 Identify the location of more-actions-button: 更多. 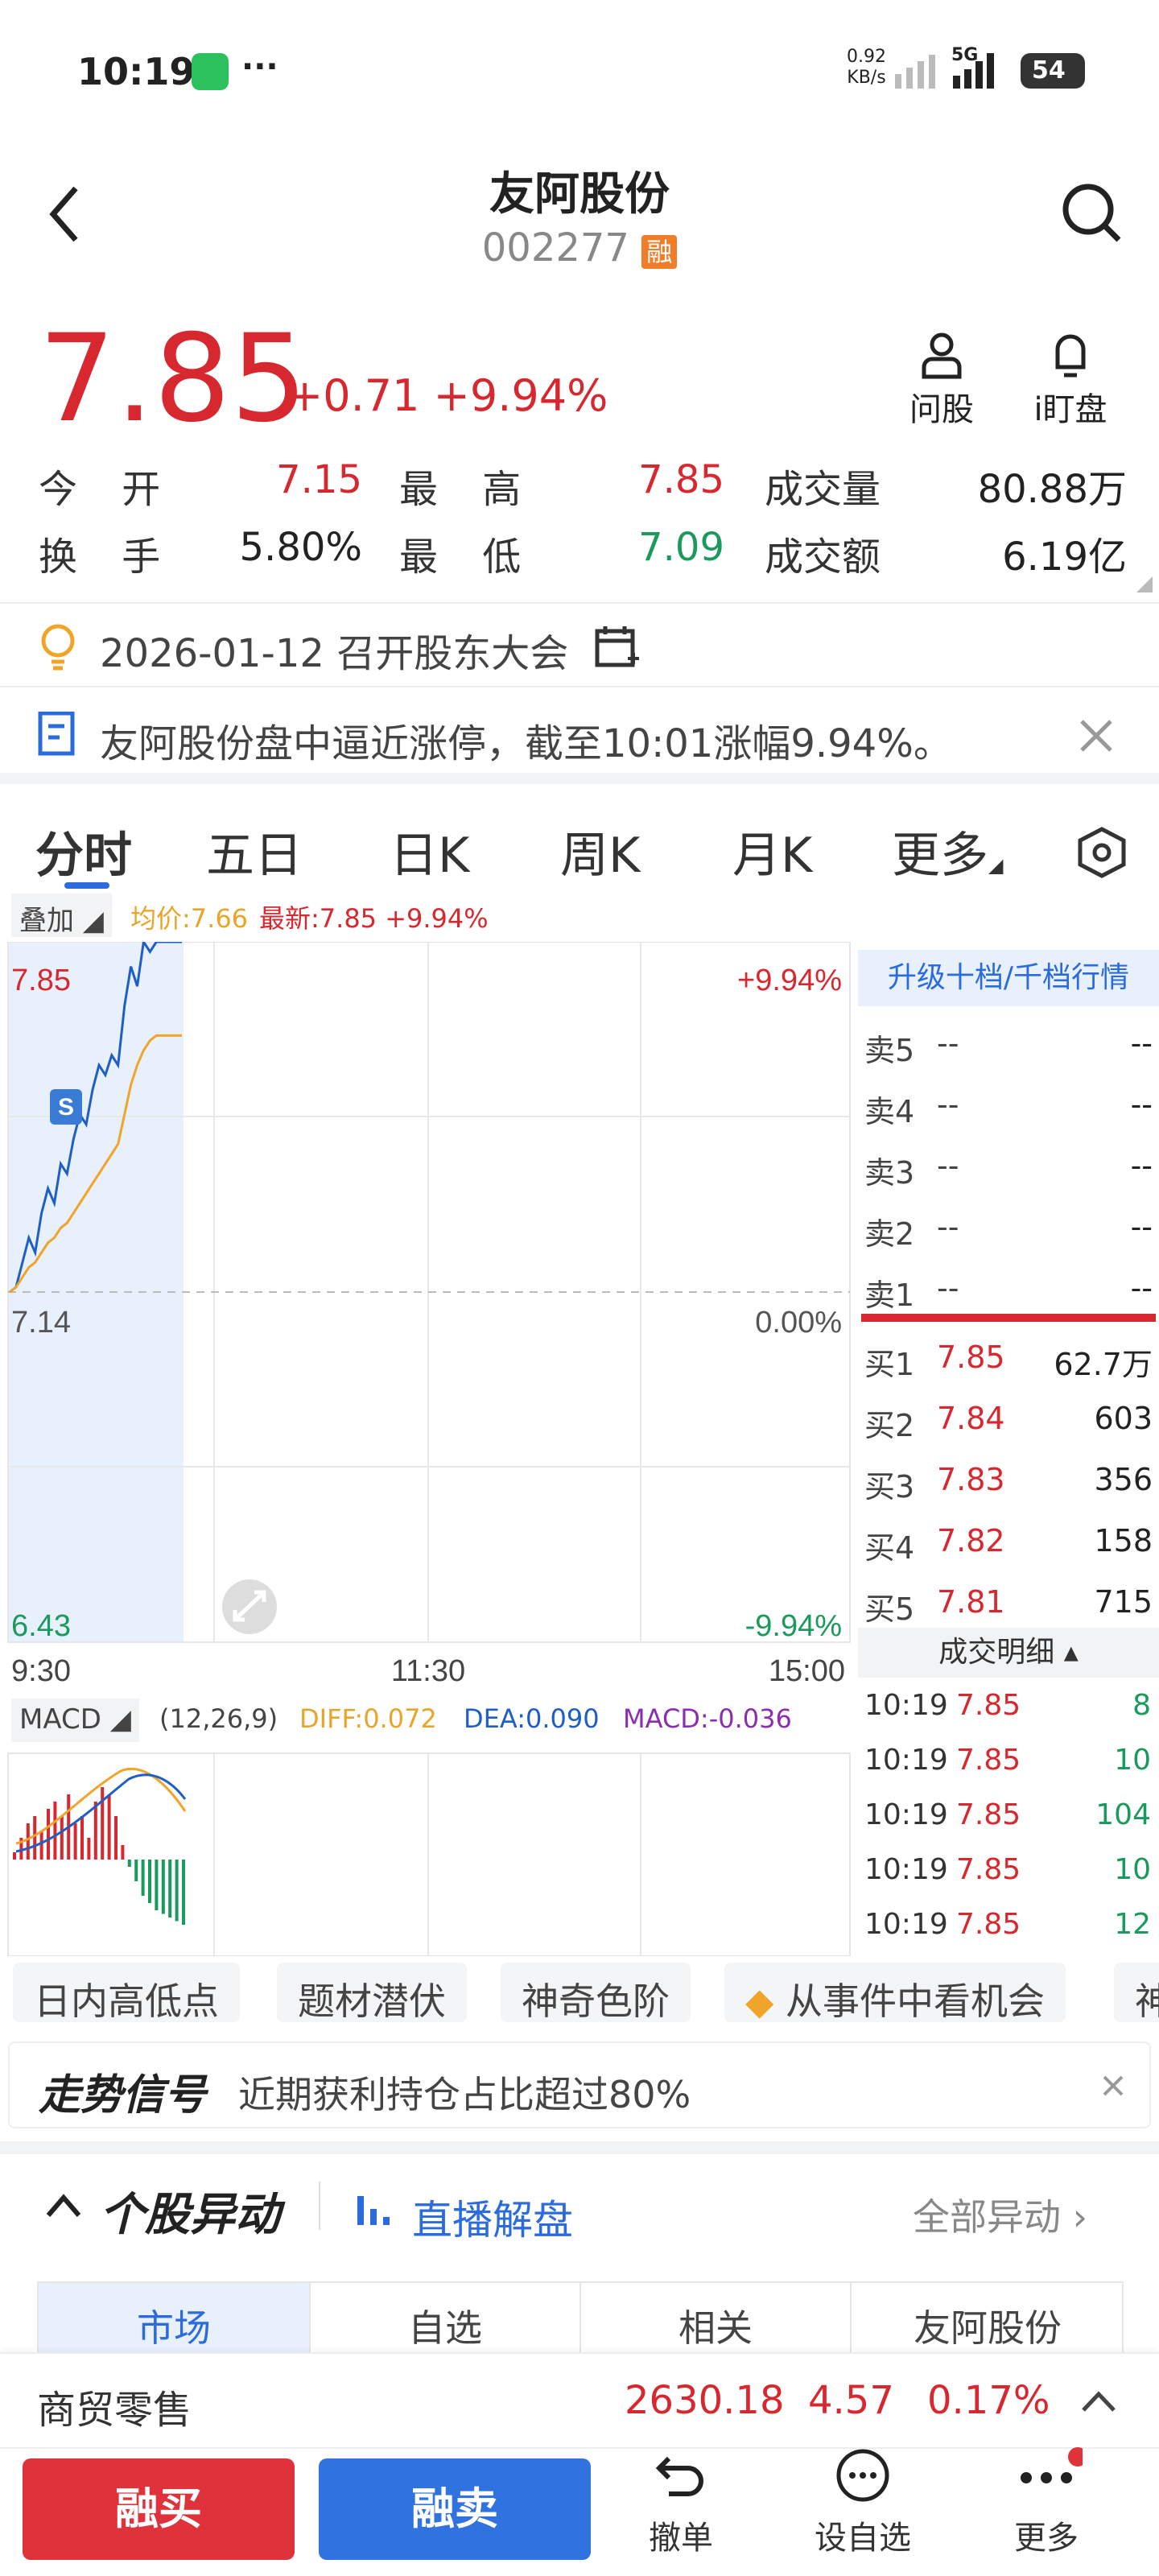
(1046, 2502).